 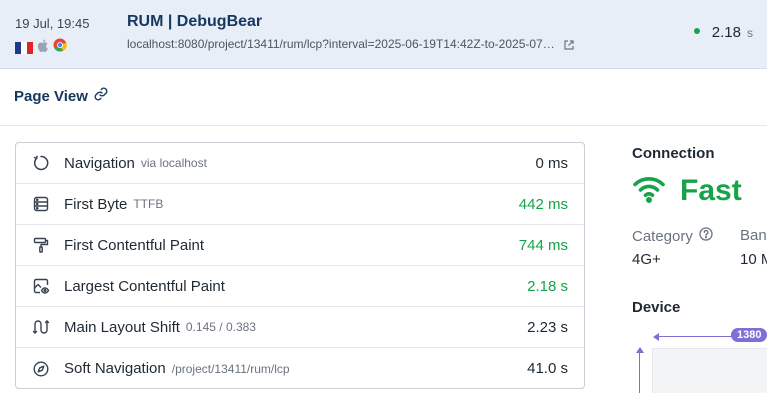 I want to click on timing-sub: TTFB, so click(x=148, y=204).